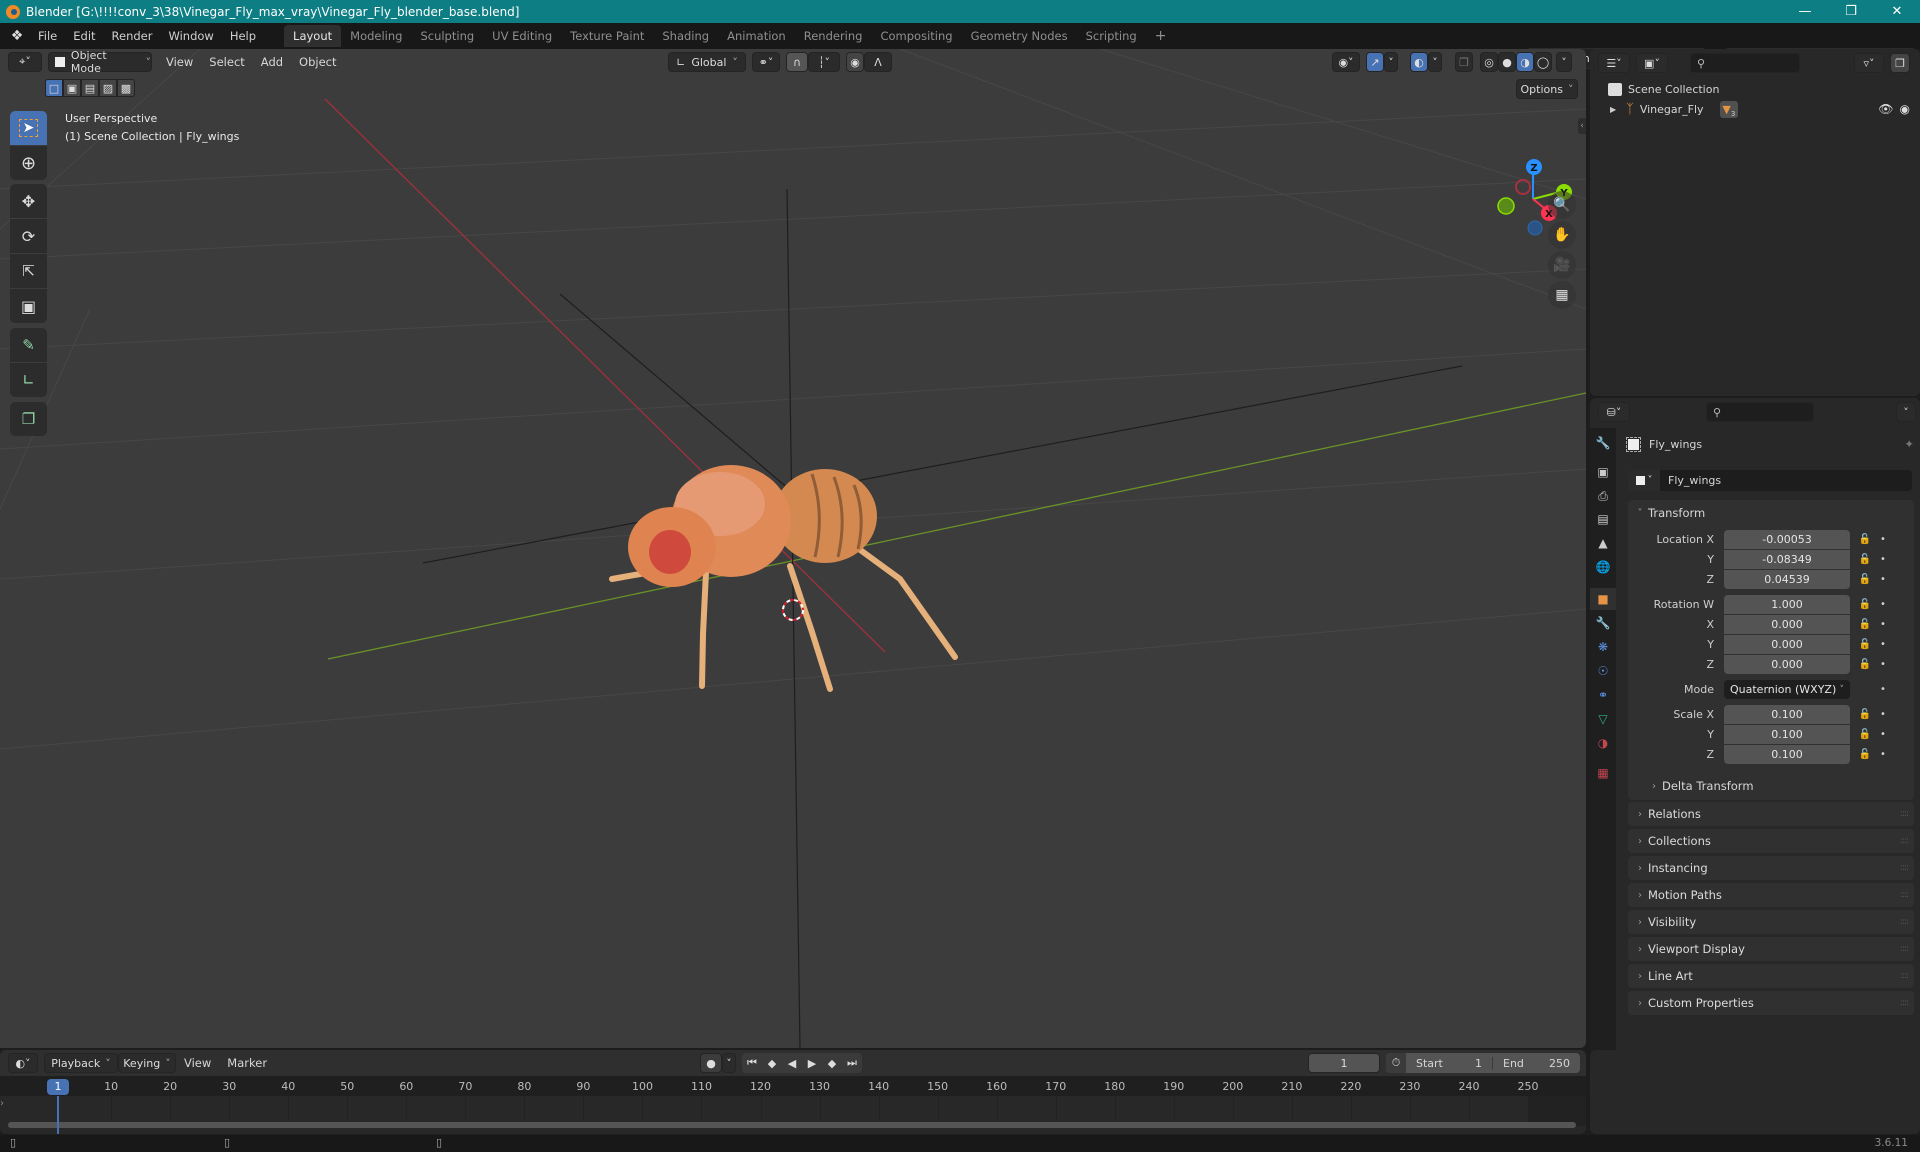 The width and height of the screenshot is (1920, 1152). What do you see at coordinates (1787, 644) in the screenshot?
I see `rotation-y-field: 0.000` at bounding box center [1787, 644].